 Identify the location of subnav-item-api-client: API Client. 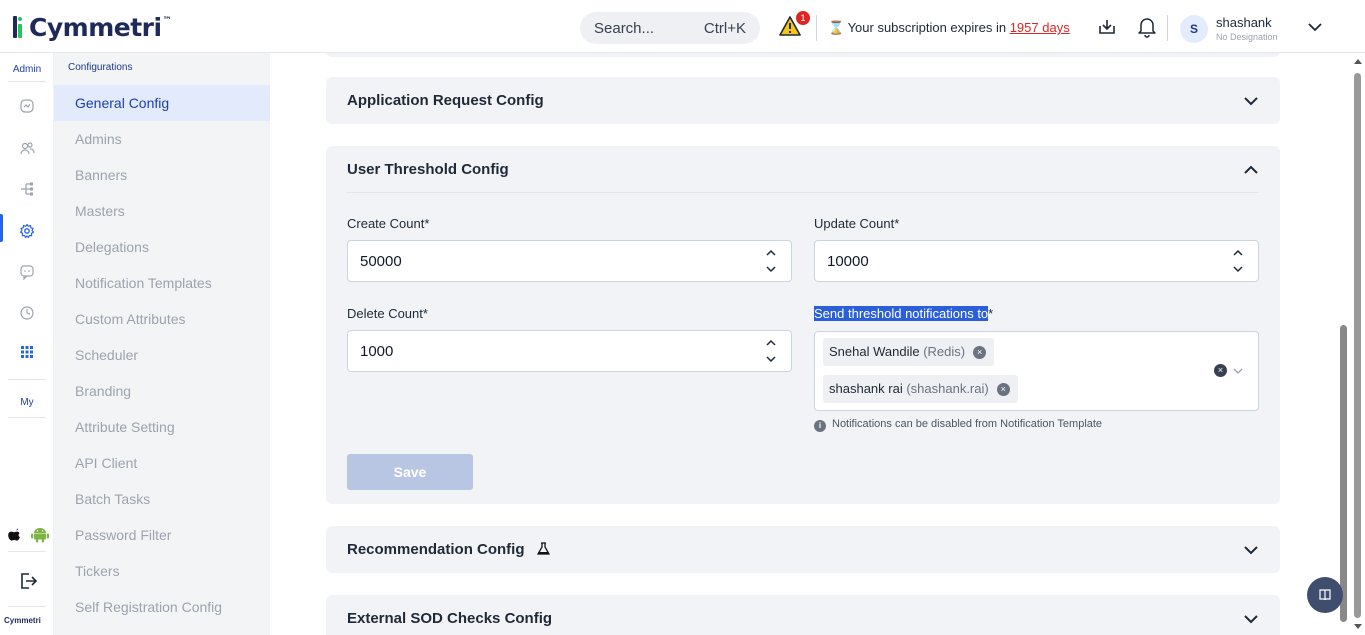
(162, 463).